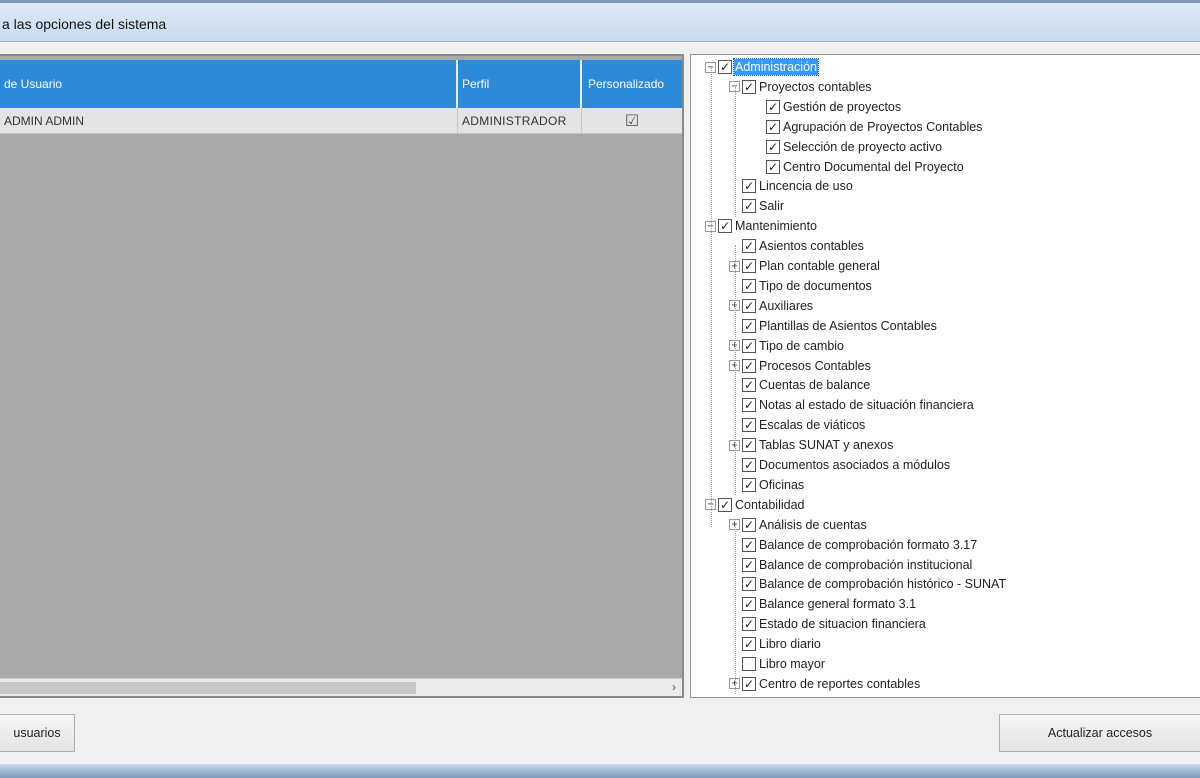 The height and width of the screenshot is (778, 1200). I want to click on tree-item: ✓ Selección de proyecto activo, so click(848, 147).